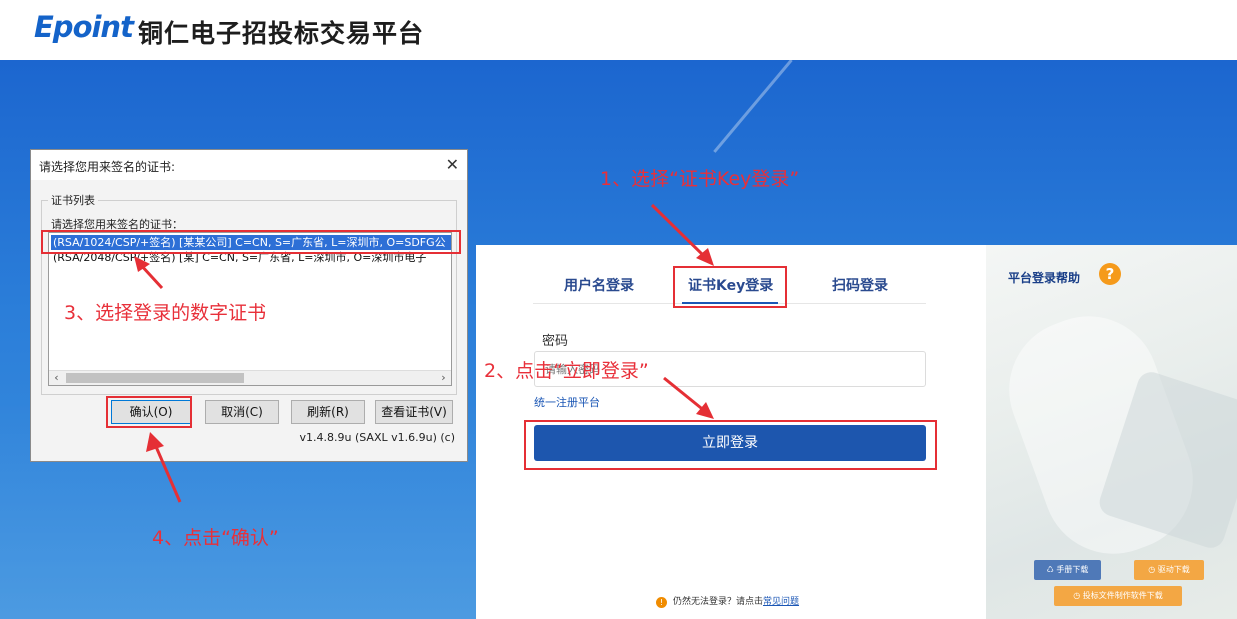 The height and width of the screenshot is (619, 1237). Describe the element at coordinates (215, 538) in the screenshot. I see `annotation-step4: 4、点击“确认”` at that location.